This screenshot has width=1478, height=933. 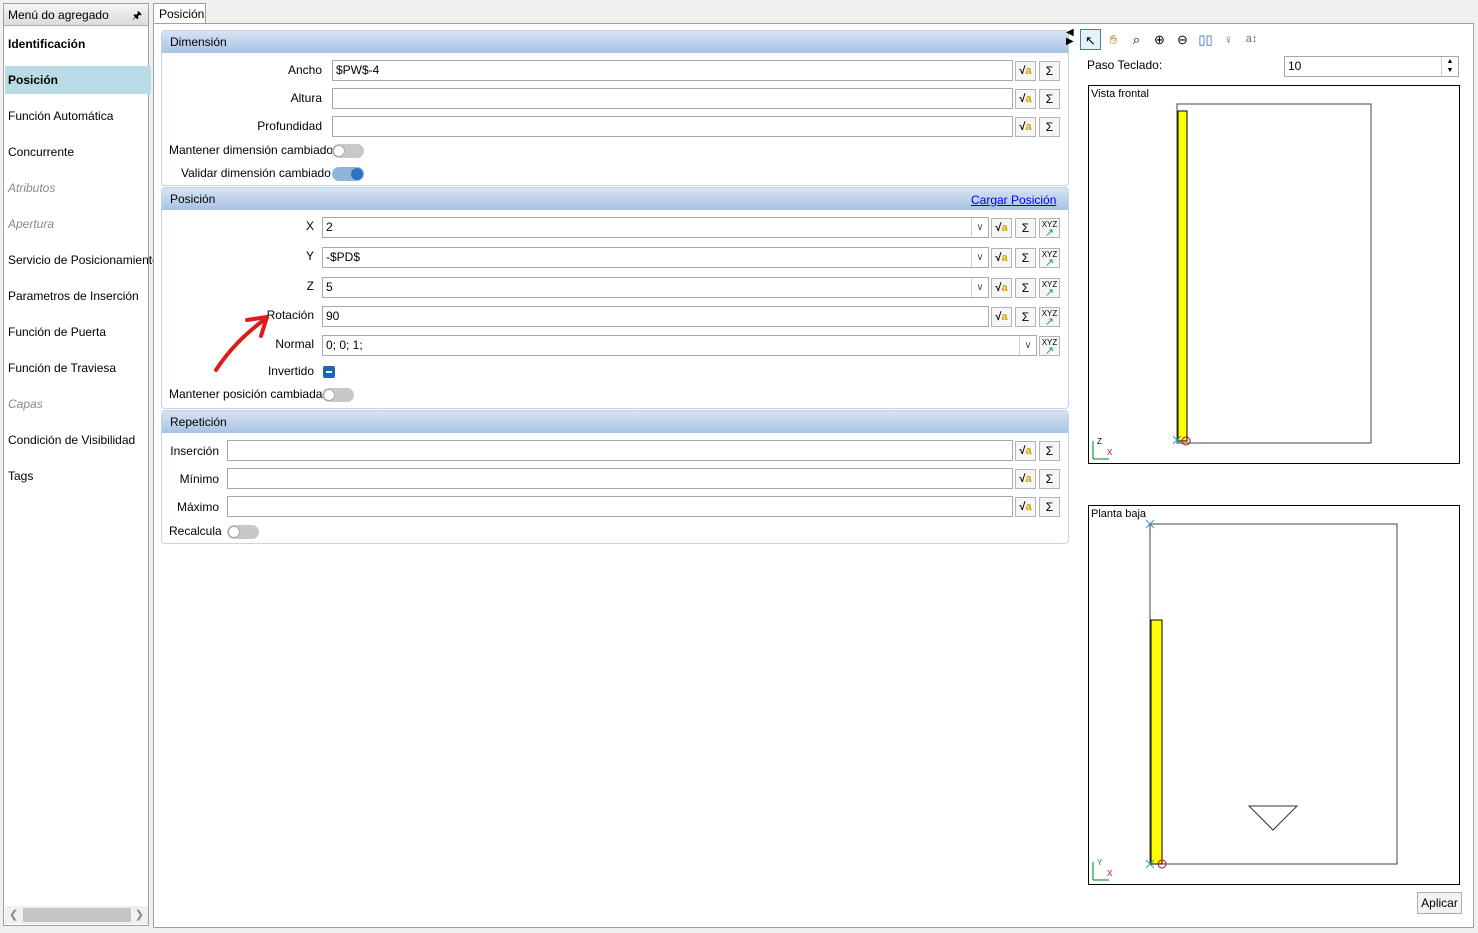 I want to click on dimension-header: Dimensión, so click(x=615, y=42).